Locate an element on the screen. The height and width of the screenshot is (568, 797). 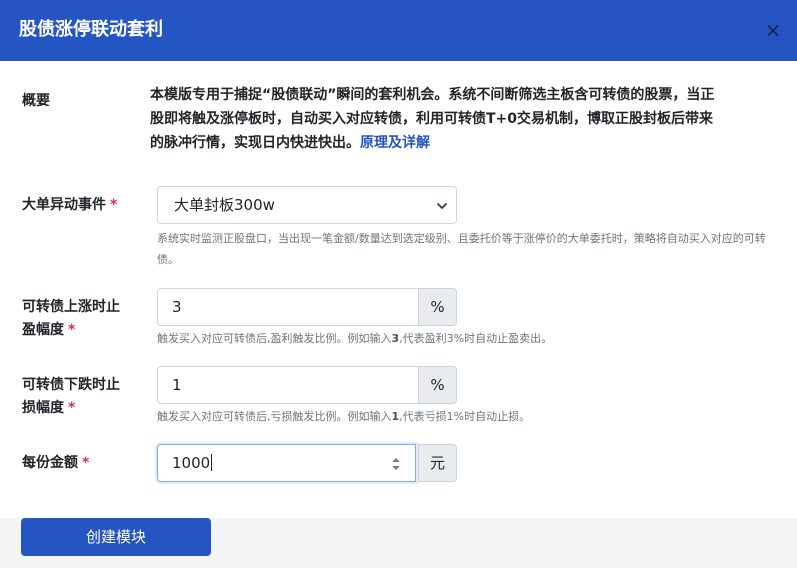
take-profit-help-prefix: 触发买入对应可转债后,盈利触发比例。例如输入 is located at coordinates (274, 338).